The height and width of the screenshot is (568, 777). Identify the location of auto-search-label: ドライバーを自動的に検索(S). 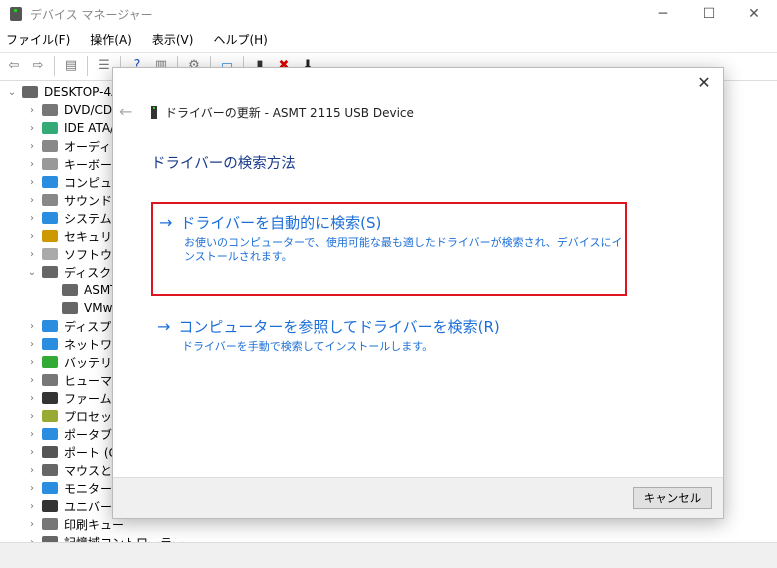
(280, 222).